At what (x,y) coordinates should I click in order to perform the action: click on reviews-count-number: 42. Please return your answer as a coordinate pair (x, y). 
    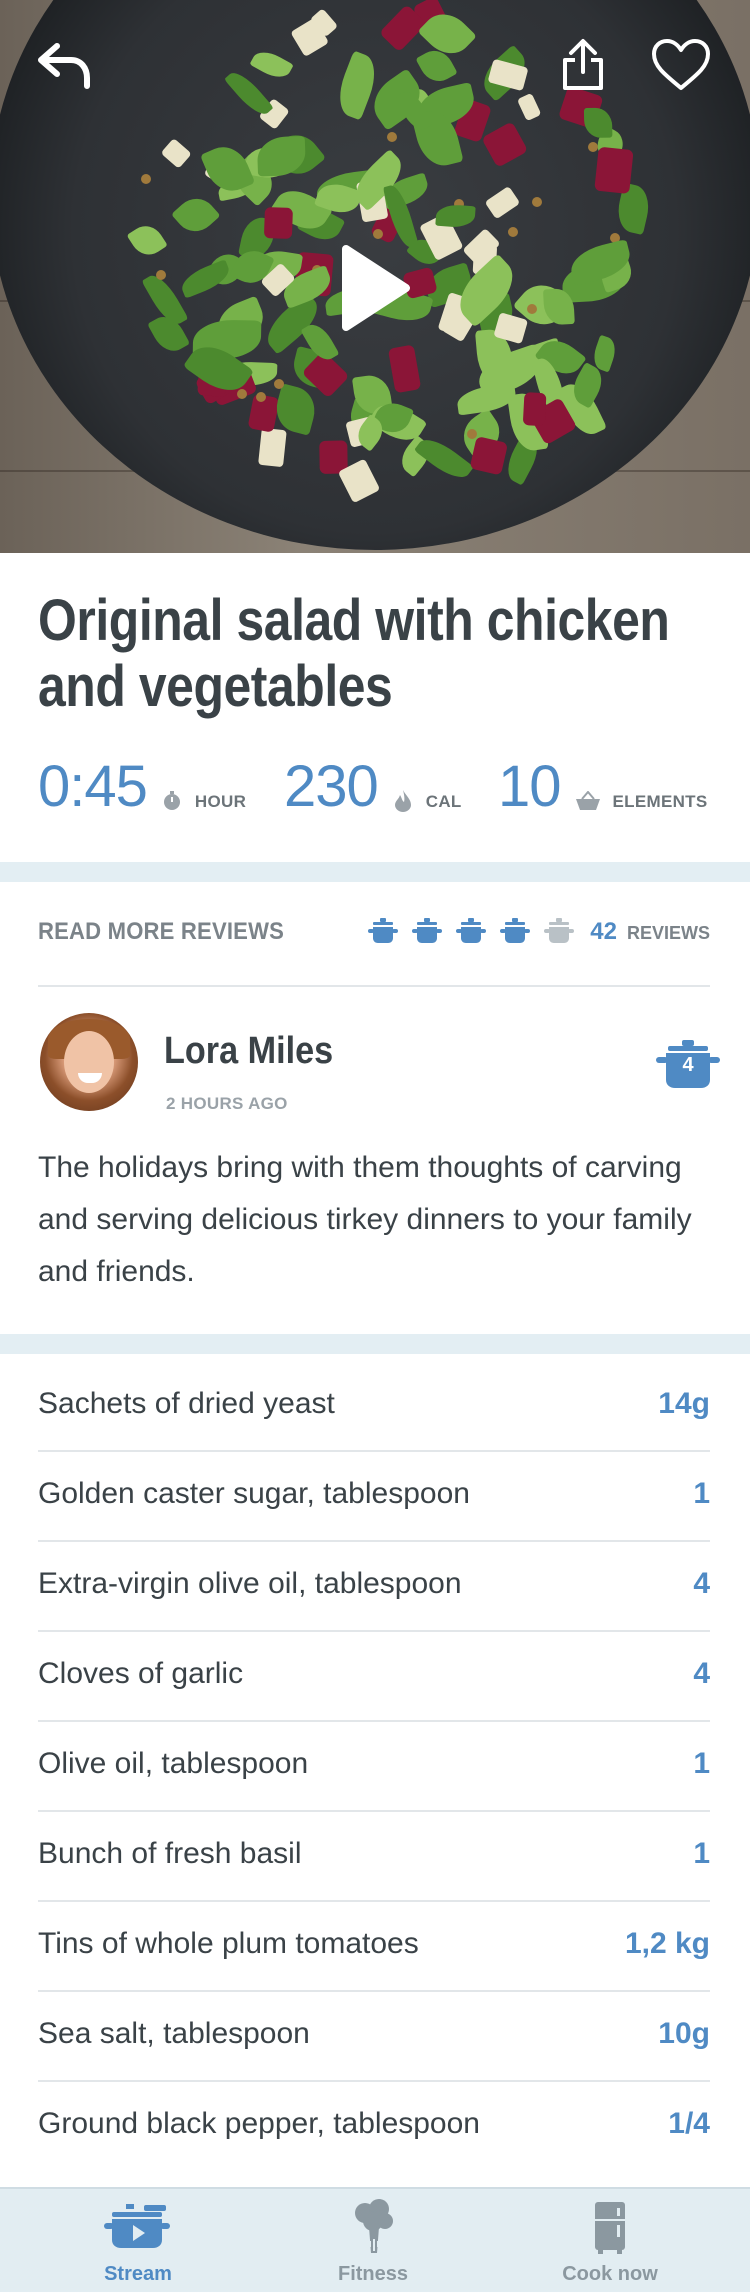
    Looking at the image, I should click on (603, 931).